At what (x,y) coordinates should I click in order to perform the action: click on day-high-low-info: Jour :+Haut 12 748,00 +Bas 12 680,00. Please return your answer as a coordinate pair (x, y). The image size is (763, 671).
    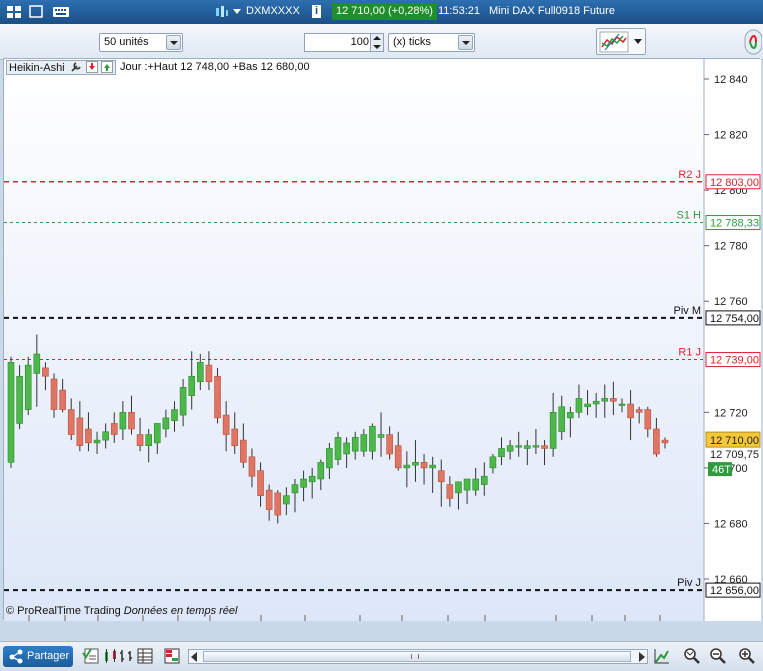
    Looking at the image, I should click on (215, 67).